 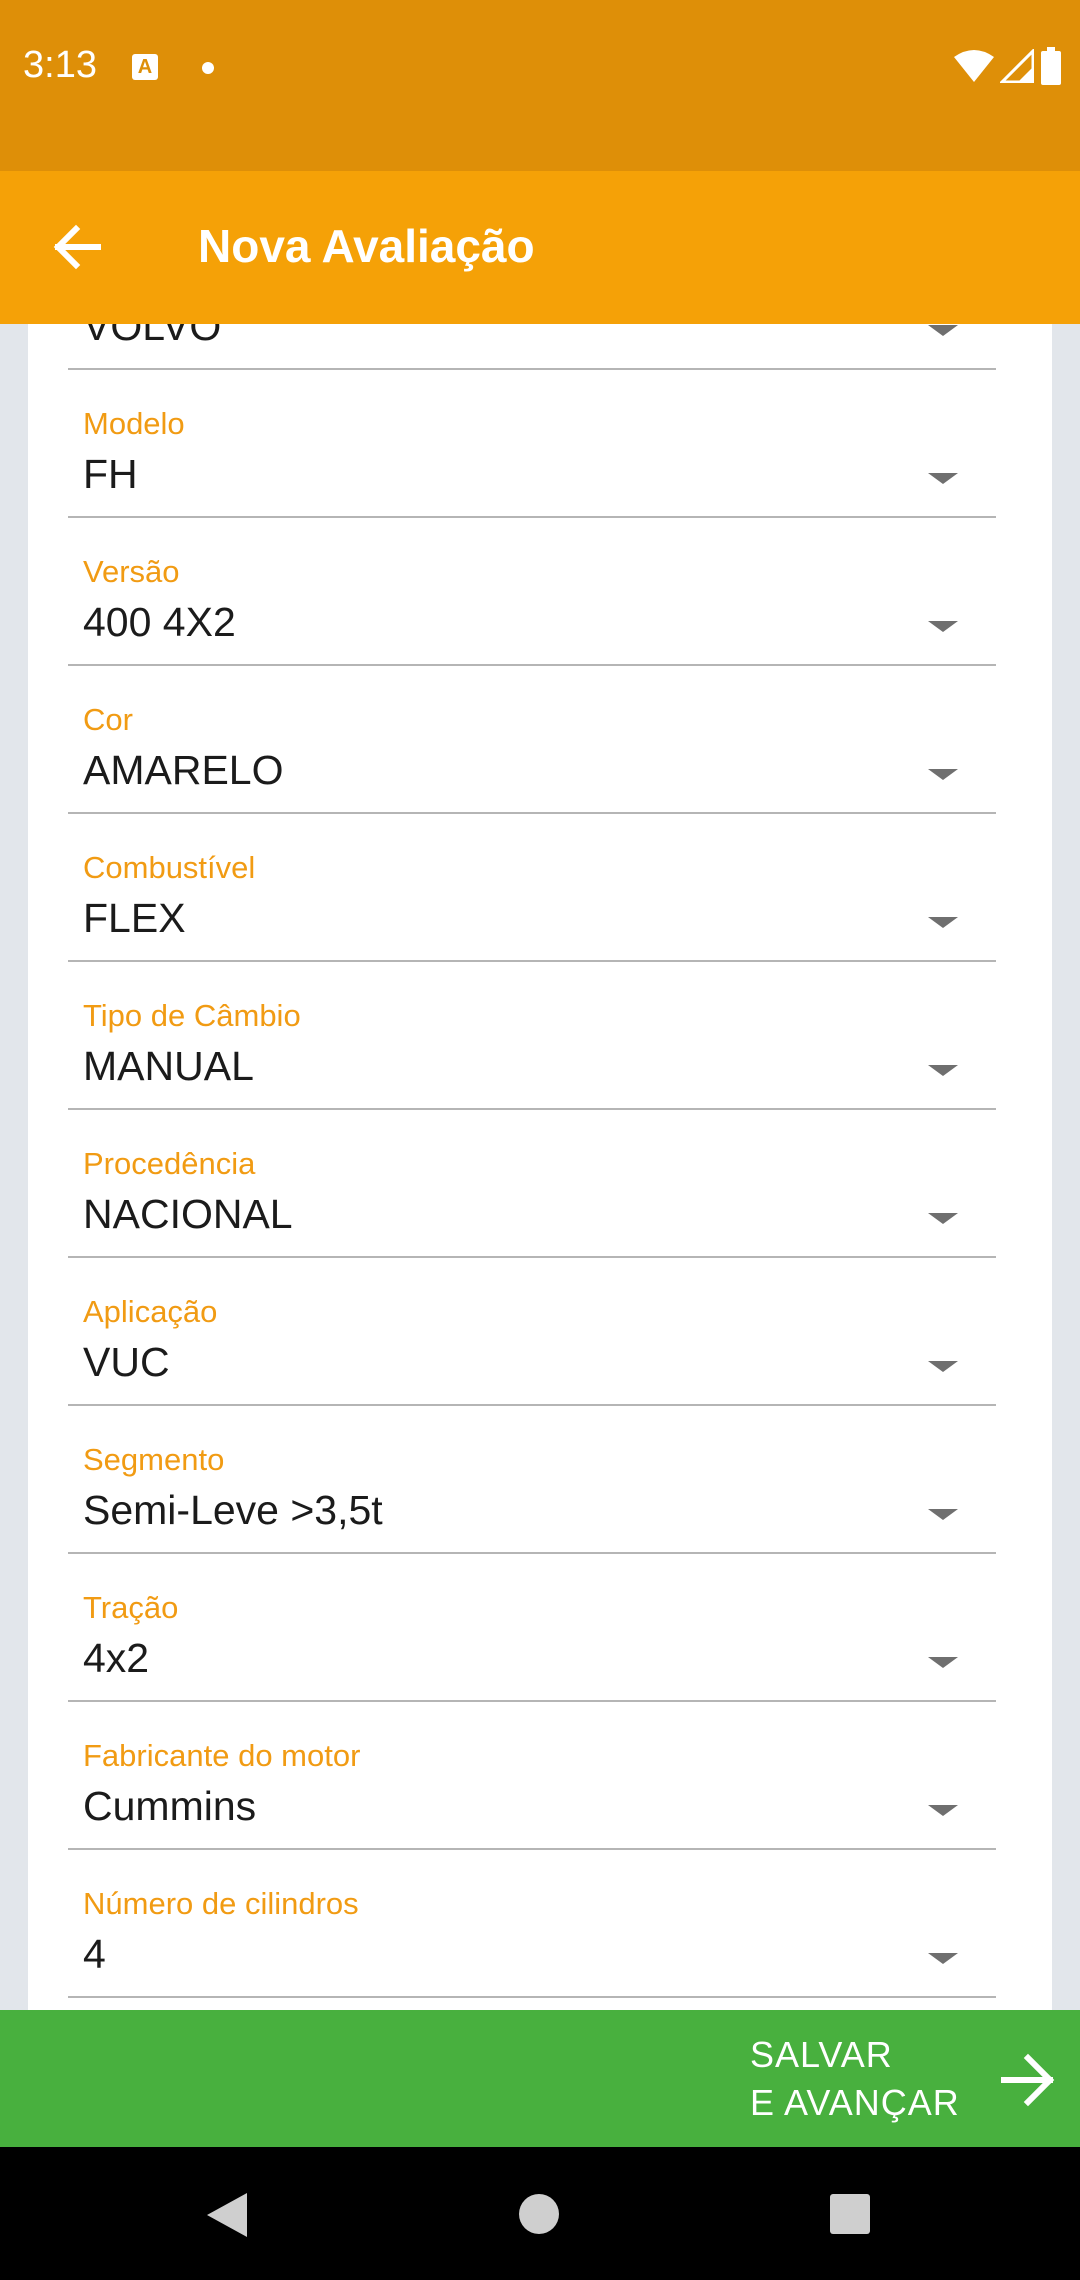 I want to click on field-value: 400 4X2, so click(x=159, y=622).